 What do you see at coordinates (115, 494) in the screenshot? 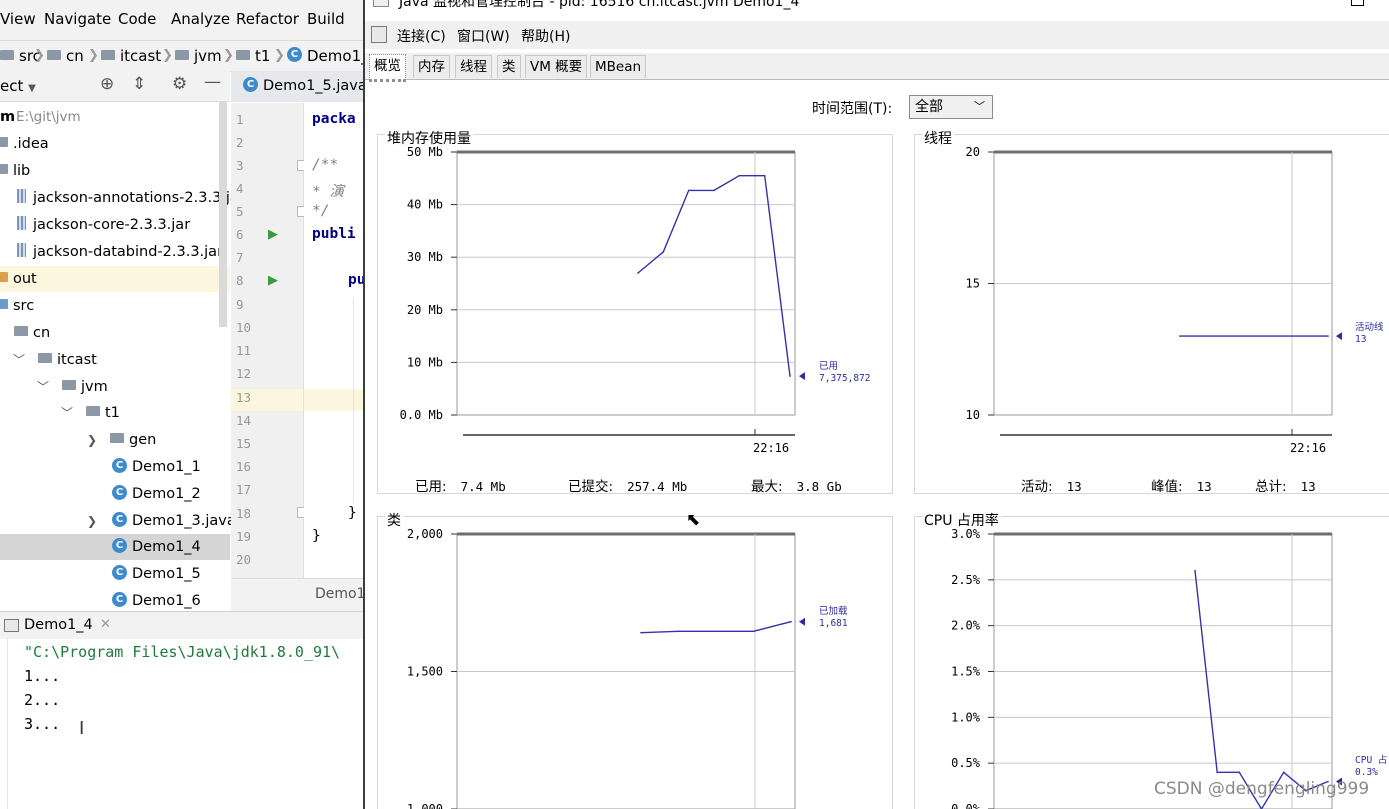
I see `tree-item-demo1-2: C Demo1_2` at bounding box center [115, 494].